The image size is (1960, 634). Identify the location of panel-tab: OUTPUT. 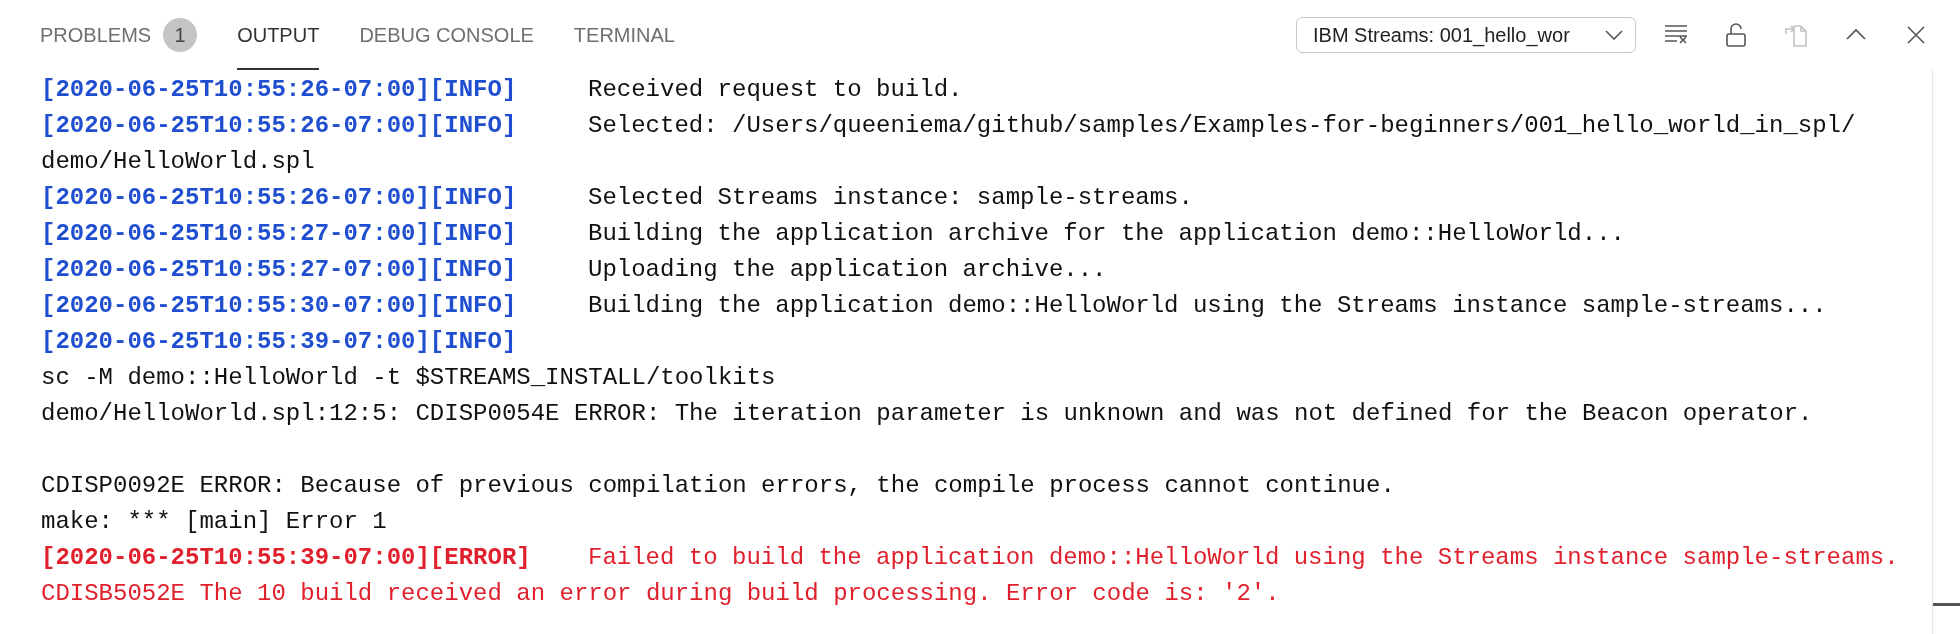
(278, 35).